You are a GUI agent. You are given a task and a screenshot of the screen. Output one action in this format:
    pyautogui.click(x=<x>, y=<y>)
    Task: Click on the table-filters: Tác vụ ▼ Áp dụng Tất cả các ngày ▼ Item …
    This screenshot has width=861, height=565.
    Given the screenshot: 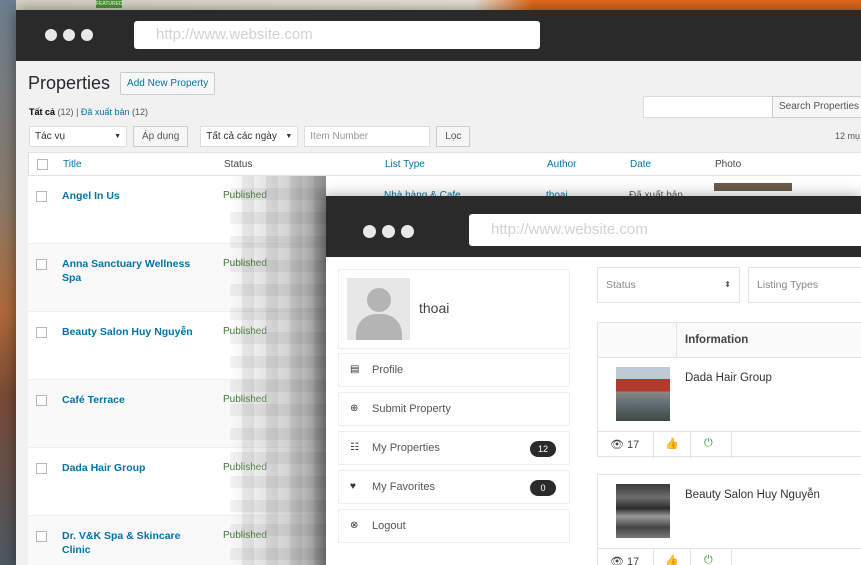 What is the action you would take?
    pyautogui.click(x=250, y=136)
    